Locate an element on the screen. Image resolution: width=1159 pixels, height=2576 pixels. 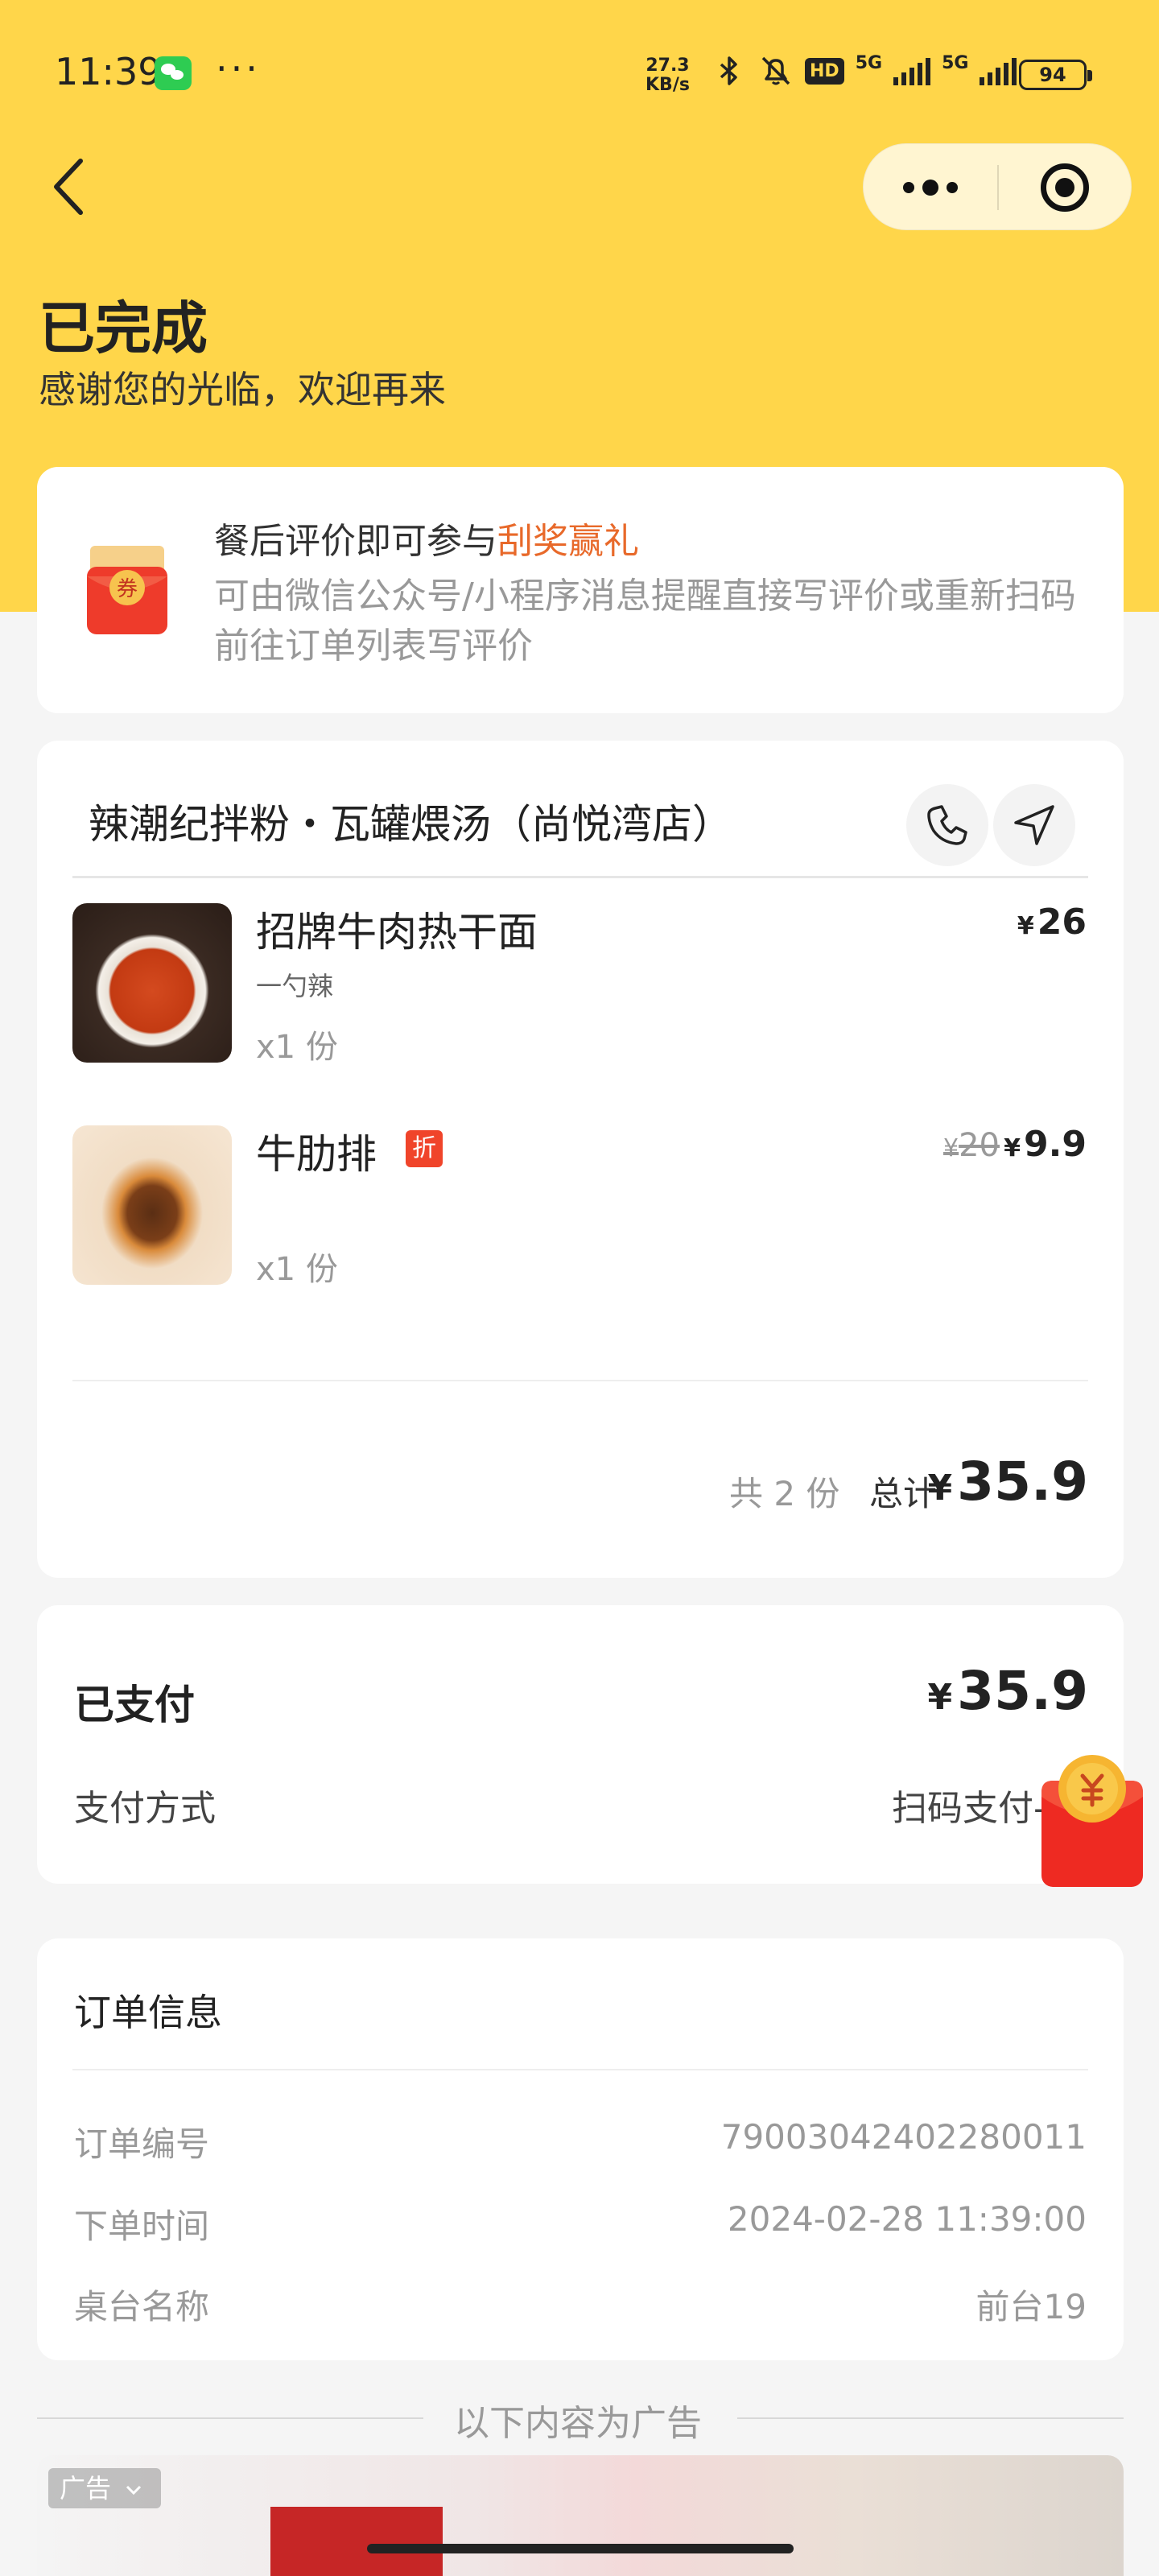
total-amount: ¥35.9 is located at coordinates (1008, 1482).